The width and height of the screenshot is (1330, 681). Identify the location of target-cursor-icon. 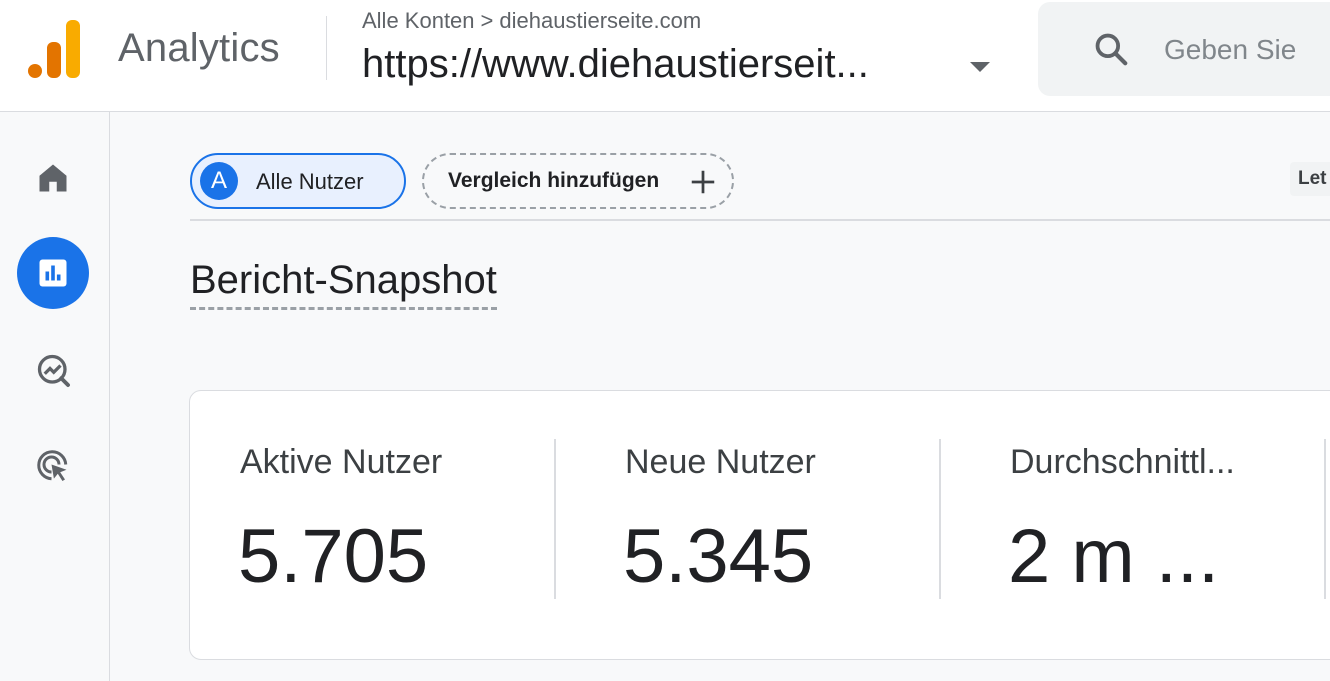
(52, 465).